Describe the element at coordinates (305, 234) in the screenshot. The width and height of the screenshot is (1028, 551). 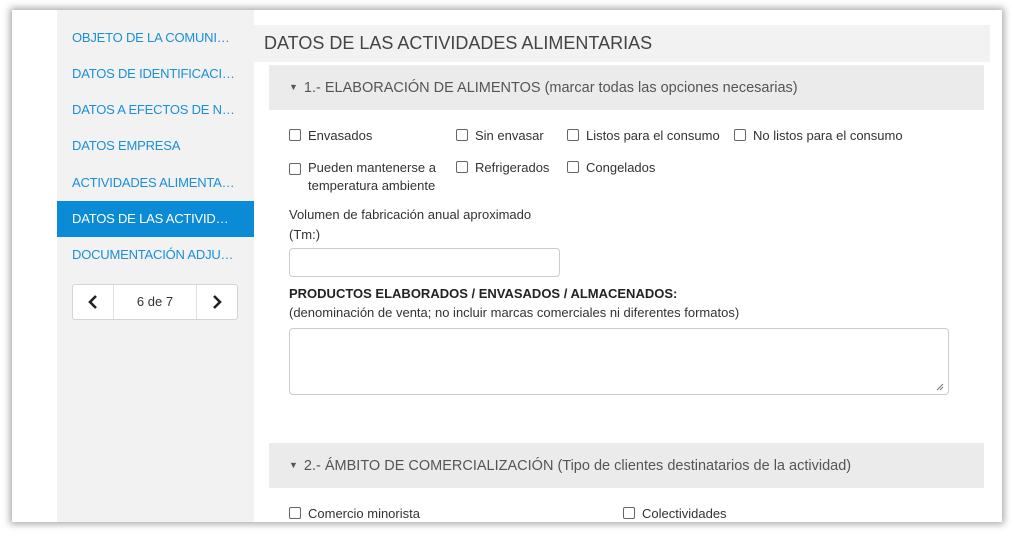
I see `volume-label-line2: (Tm:)` at that location.